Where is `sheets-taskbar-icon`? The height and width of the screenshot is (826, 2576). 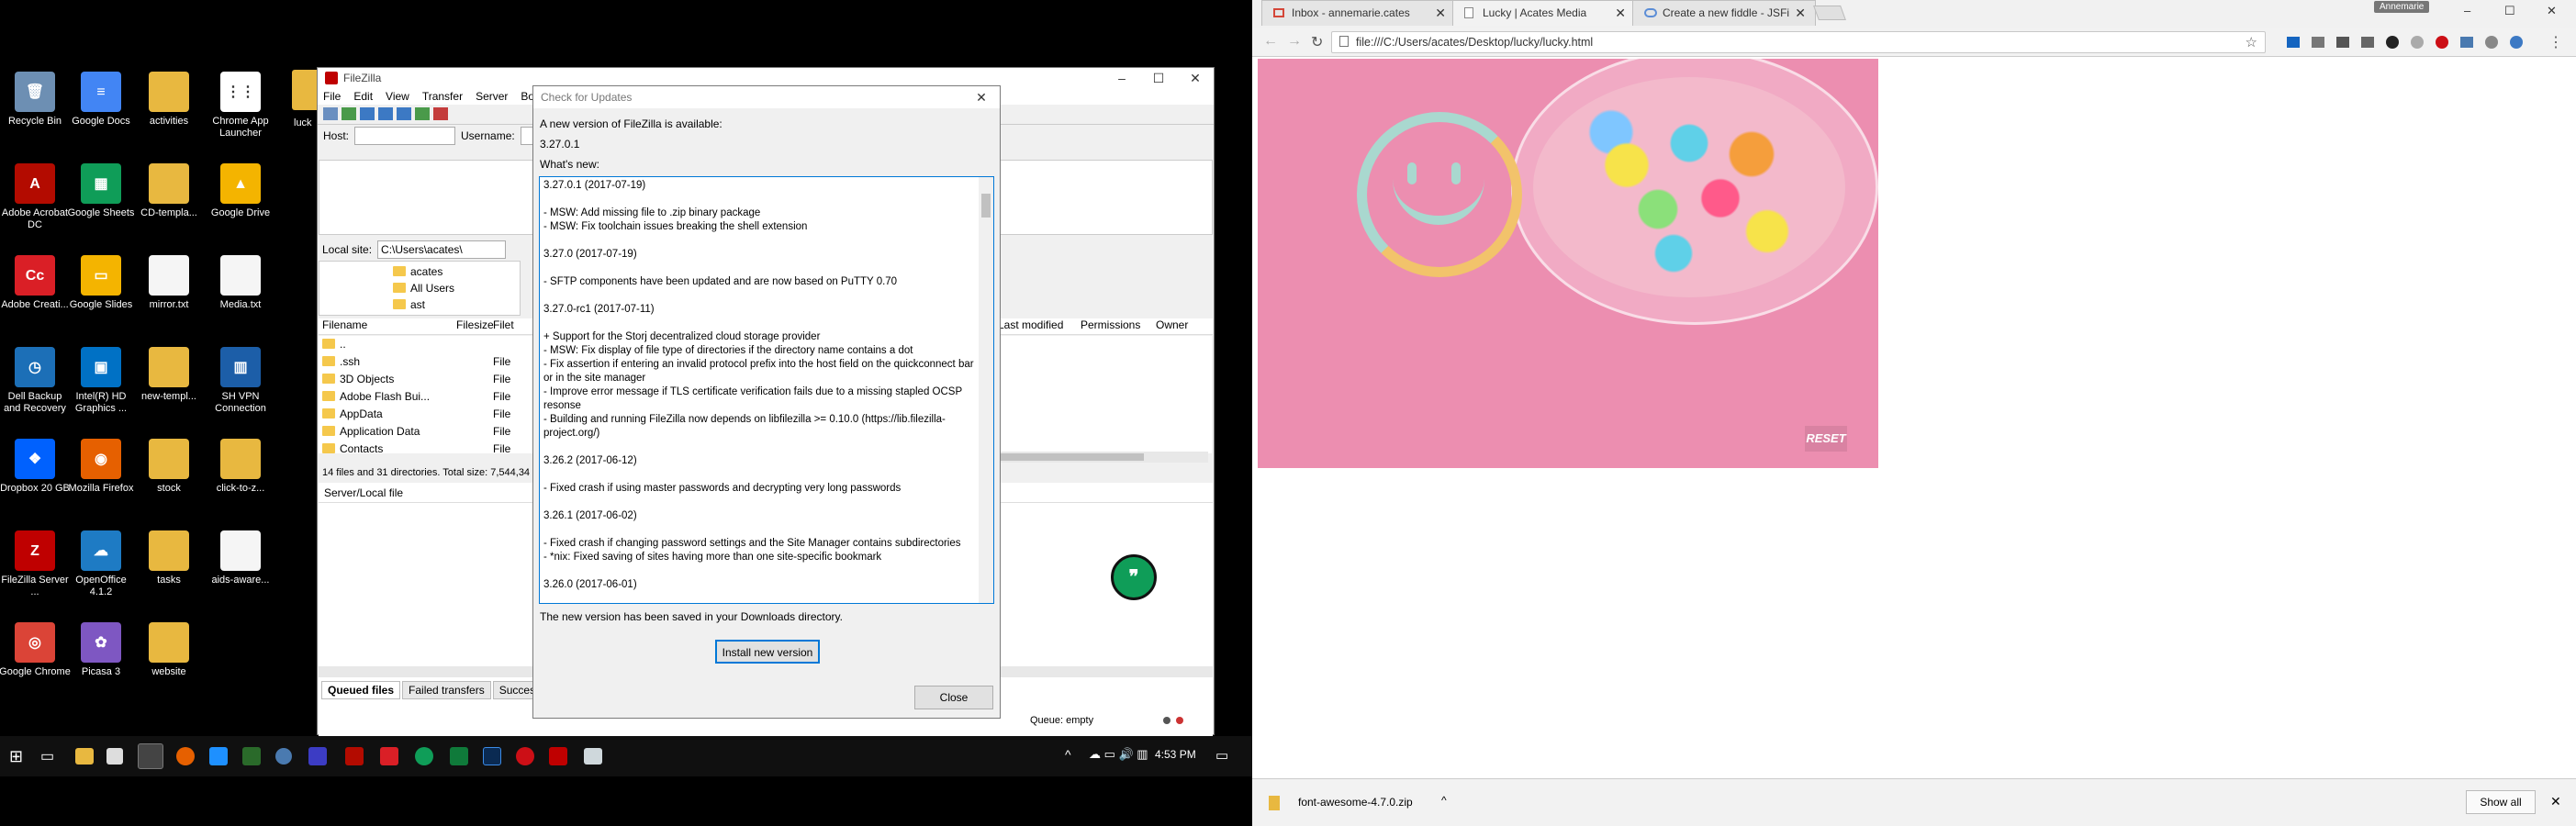 sheets-taskbar-icon is located at coordinates (459, 756).